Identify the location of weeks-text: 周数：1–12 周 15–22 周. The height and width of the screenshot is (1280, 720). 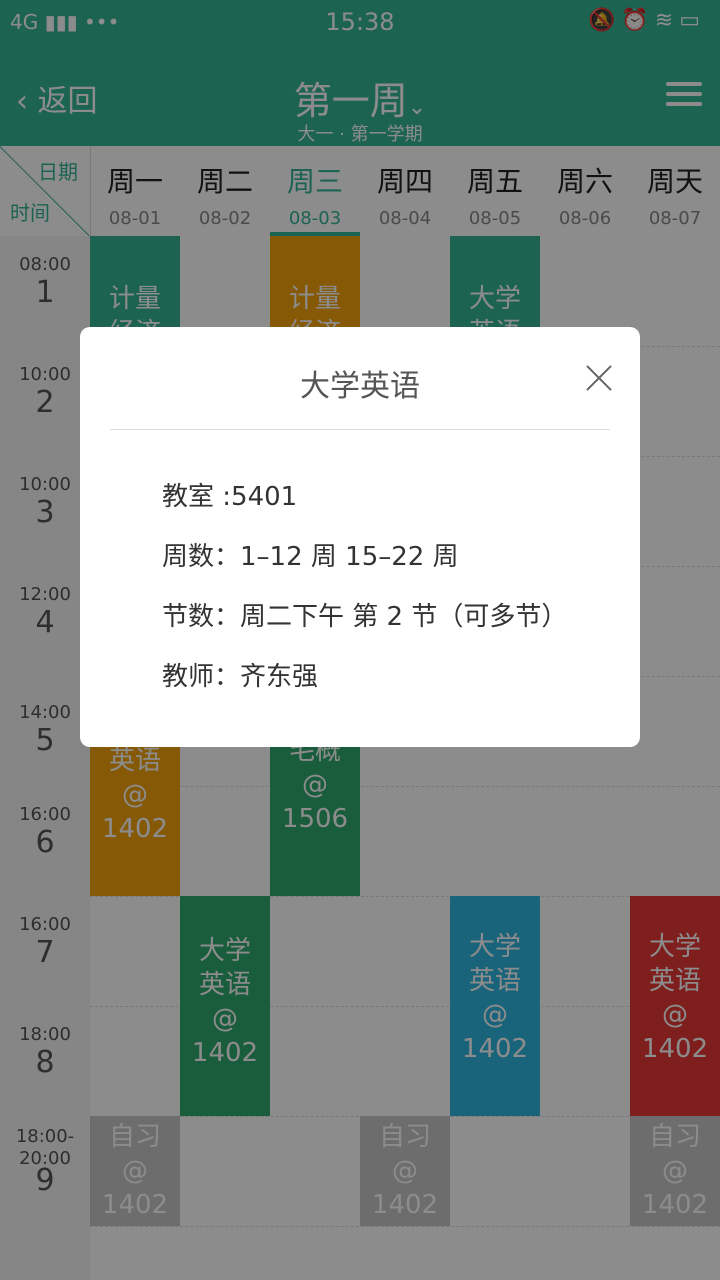
(310, 557).